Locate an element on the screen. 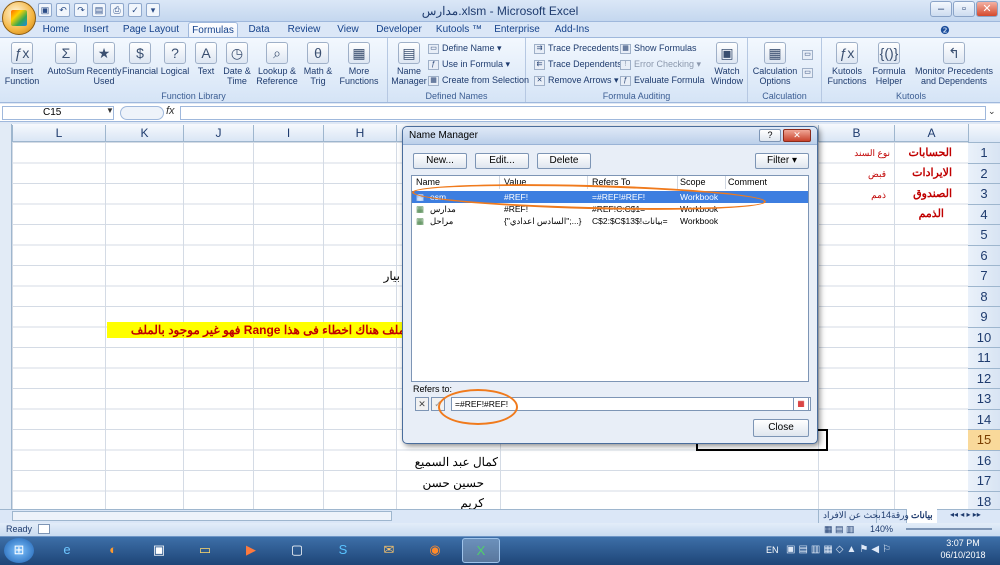 Image resolution: width=1000 pixels, height=565 pixels. cell-g16: كمال عبد السميع is located at coordinates (448, 462).